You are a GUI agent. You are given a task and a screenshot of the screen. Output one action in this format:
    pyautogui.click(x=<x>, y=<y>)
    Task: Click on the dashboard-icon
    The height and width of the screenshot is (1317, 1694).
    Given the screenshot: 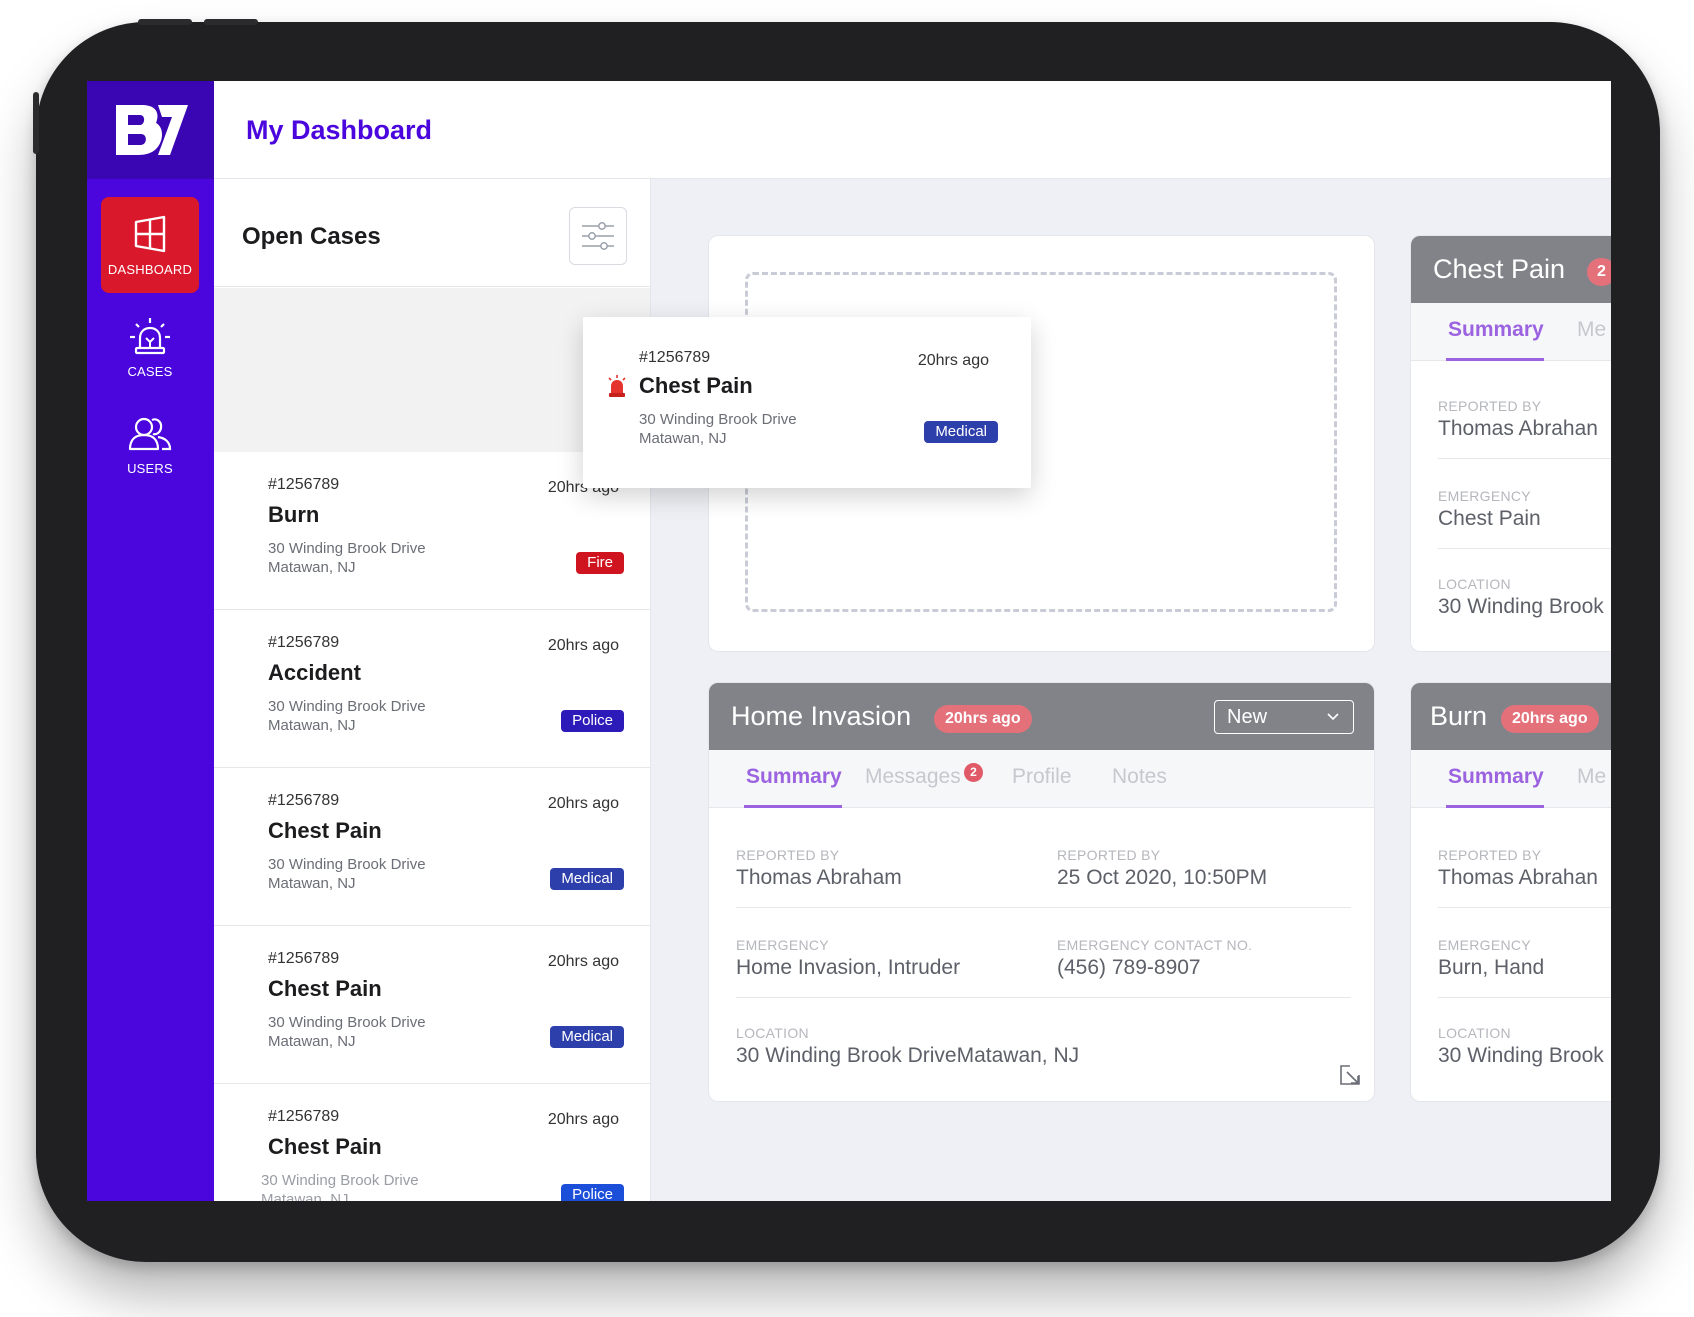 What is the action you would take?
    pyautogui.click(x=150, y=233)
    